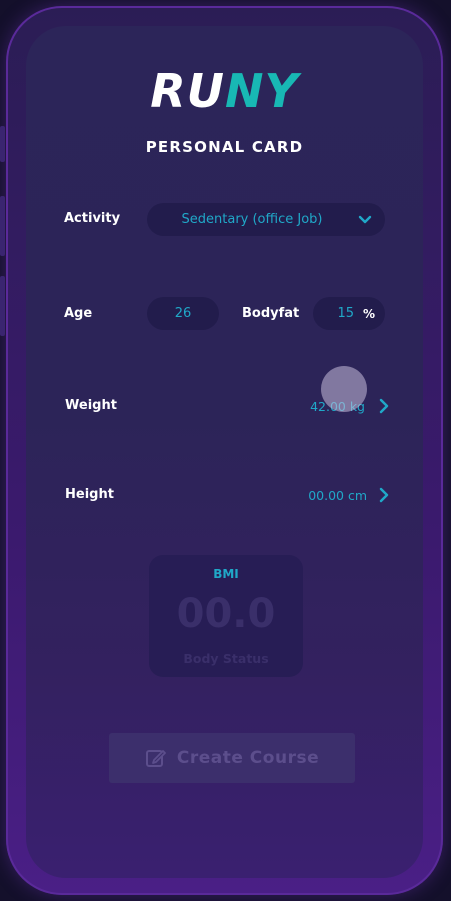 Image resolution: width=451 pixels, height=901 pixels. Describe the element at coordinates (337, 495) in the screenshot. I see `height-value: 00.00 cm` at that location.